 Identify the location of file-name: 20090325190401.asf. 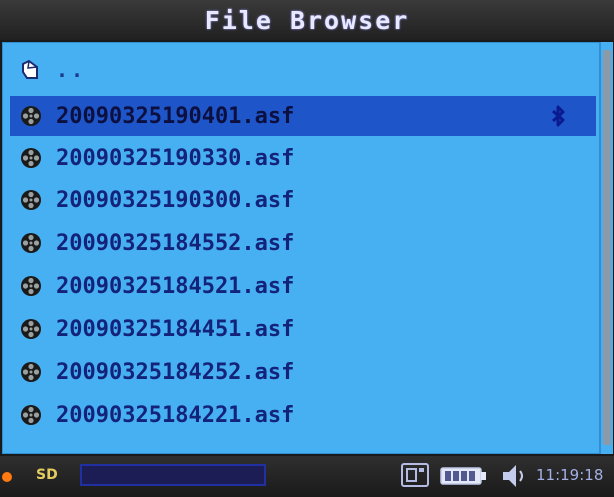
(175, 116).